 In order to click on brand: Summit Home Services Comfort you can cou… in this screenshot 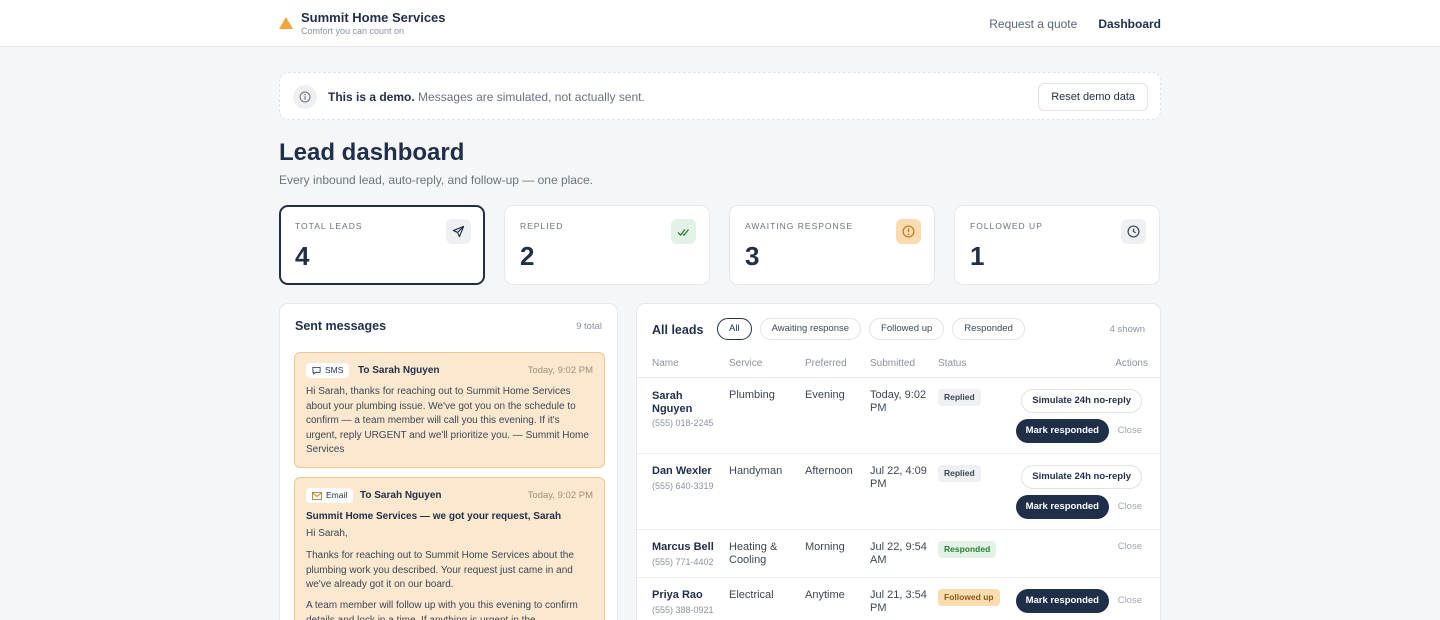, I will do `click(362, 23)`.